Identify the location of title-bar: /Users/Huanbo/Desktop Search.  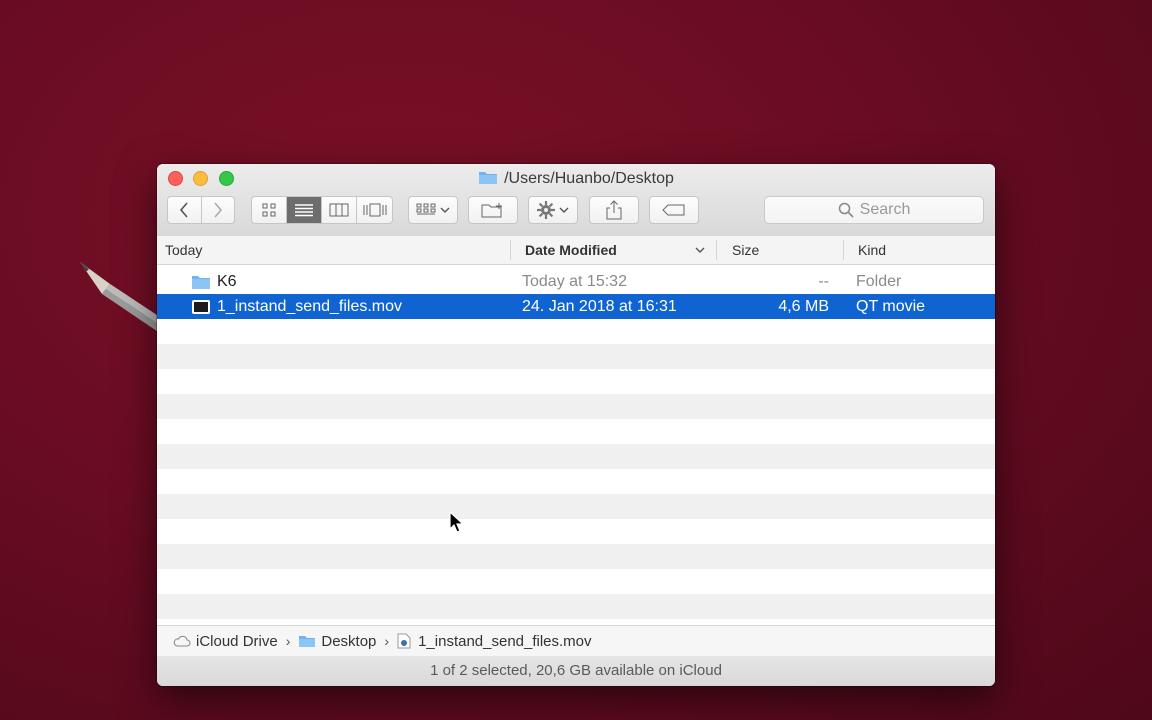
(576, 200).